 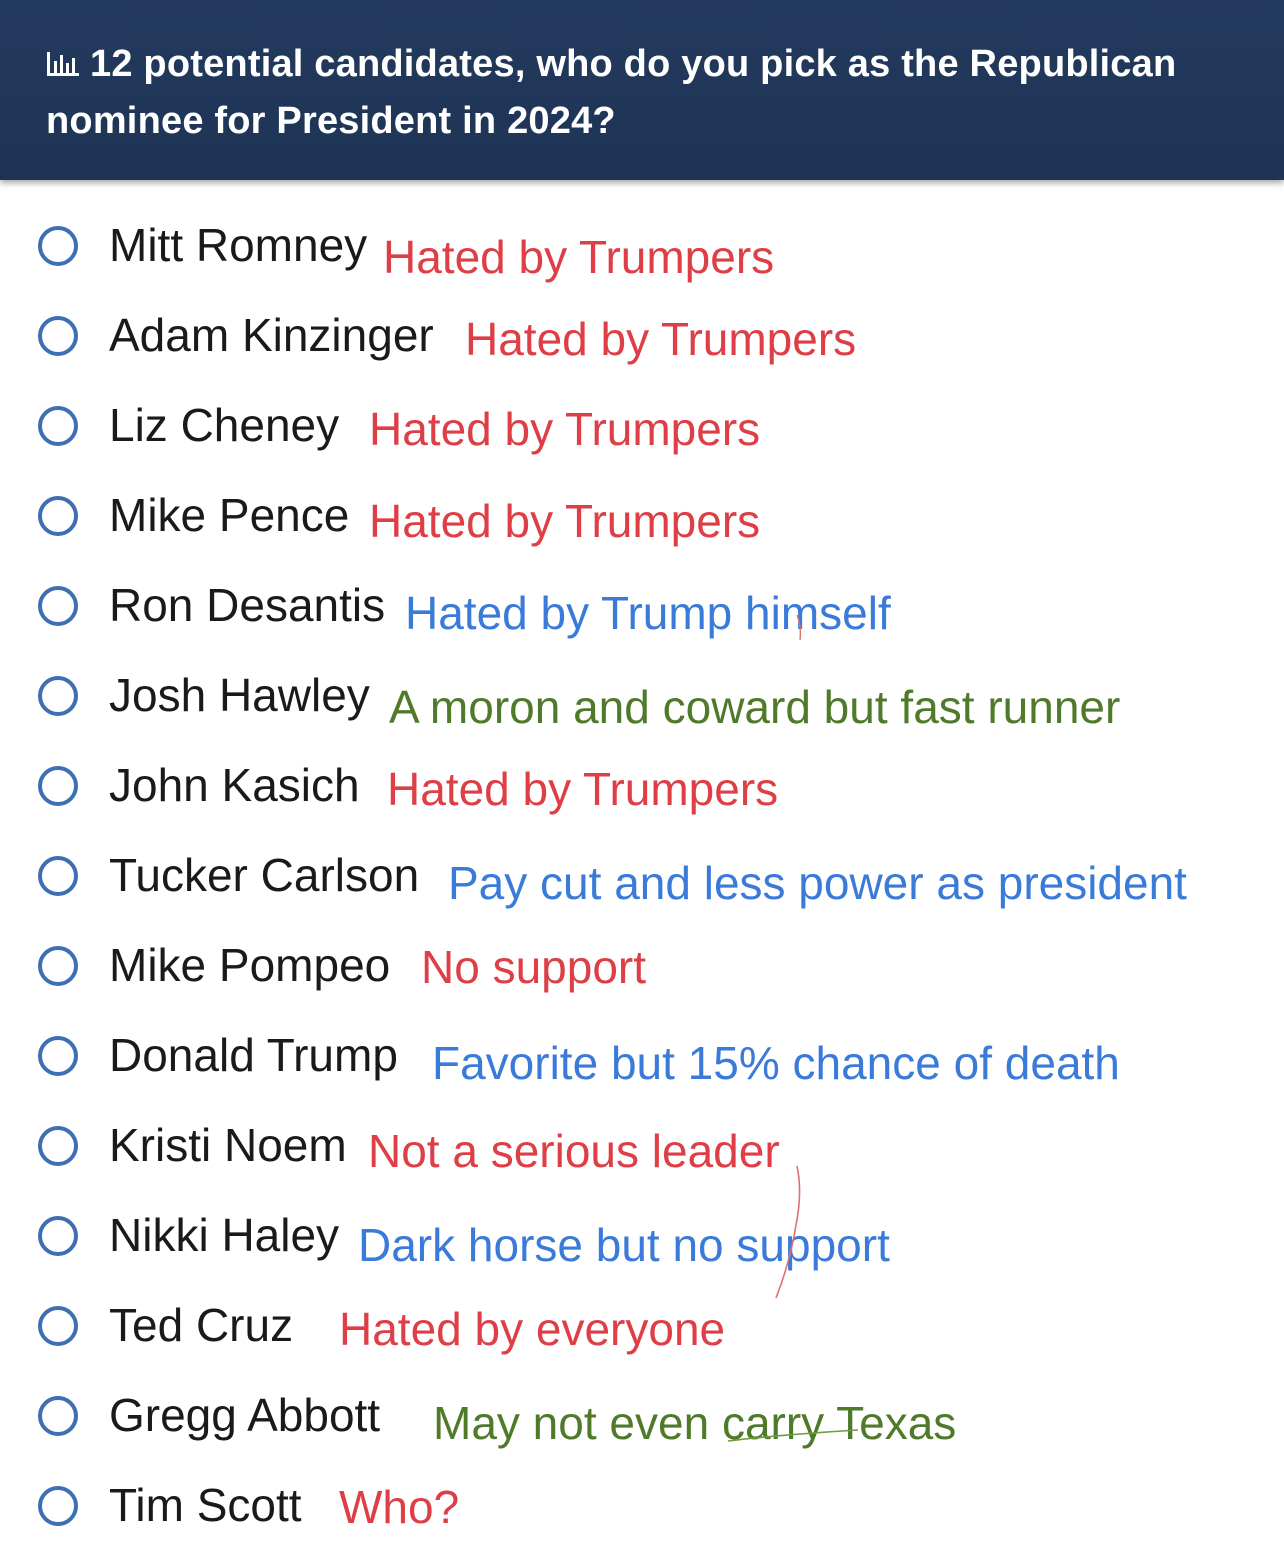 What do you see at coordinates (247, 605) in the screenshot?
I see `option-label: Ron Desantis` at bounding box center [247, 605].